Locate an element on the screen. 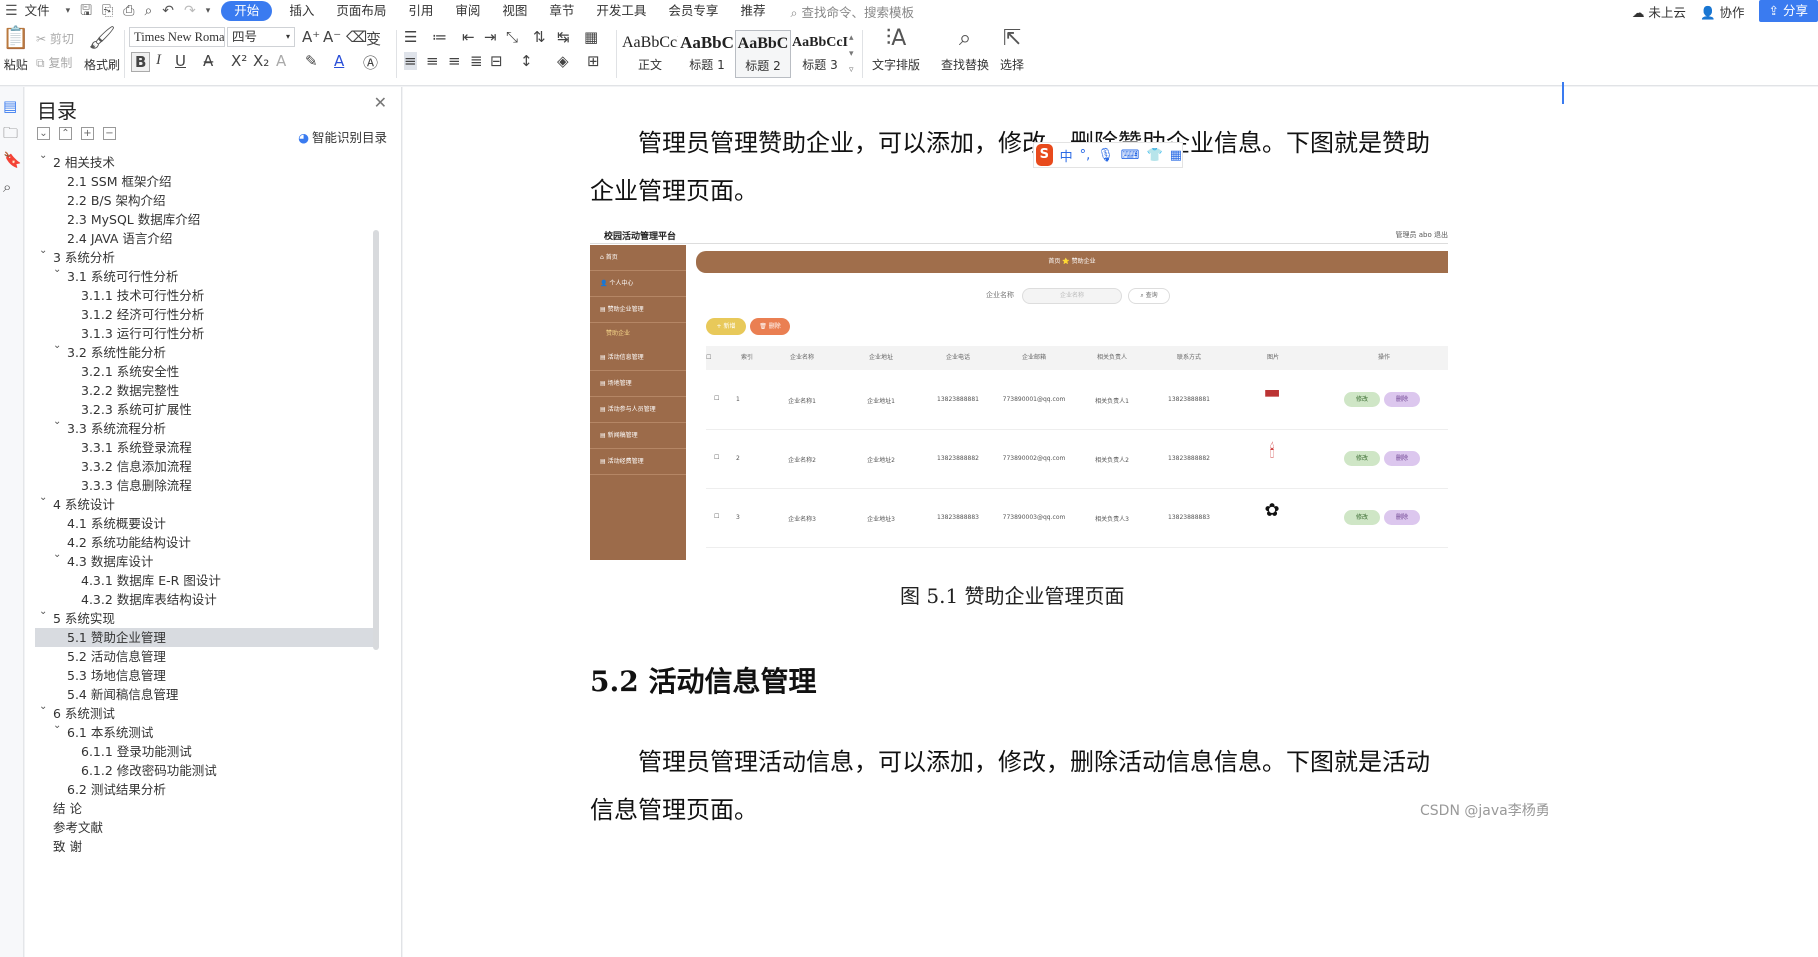 Image resolution: width=1818 pixels, height=957 pixels. bold-icon: B is located at coordinates (141, 62).